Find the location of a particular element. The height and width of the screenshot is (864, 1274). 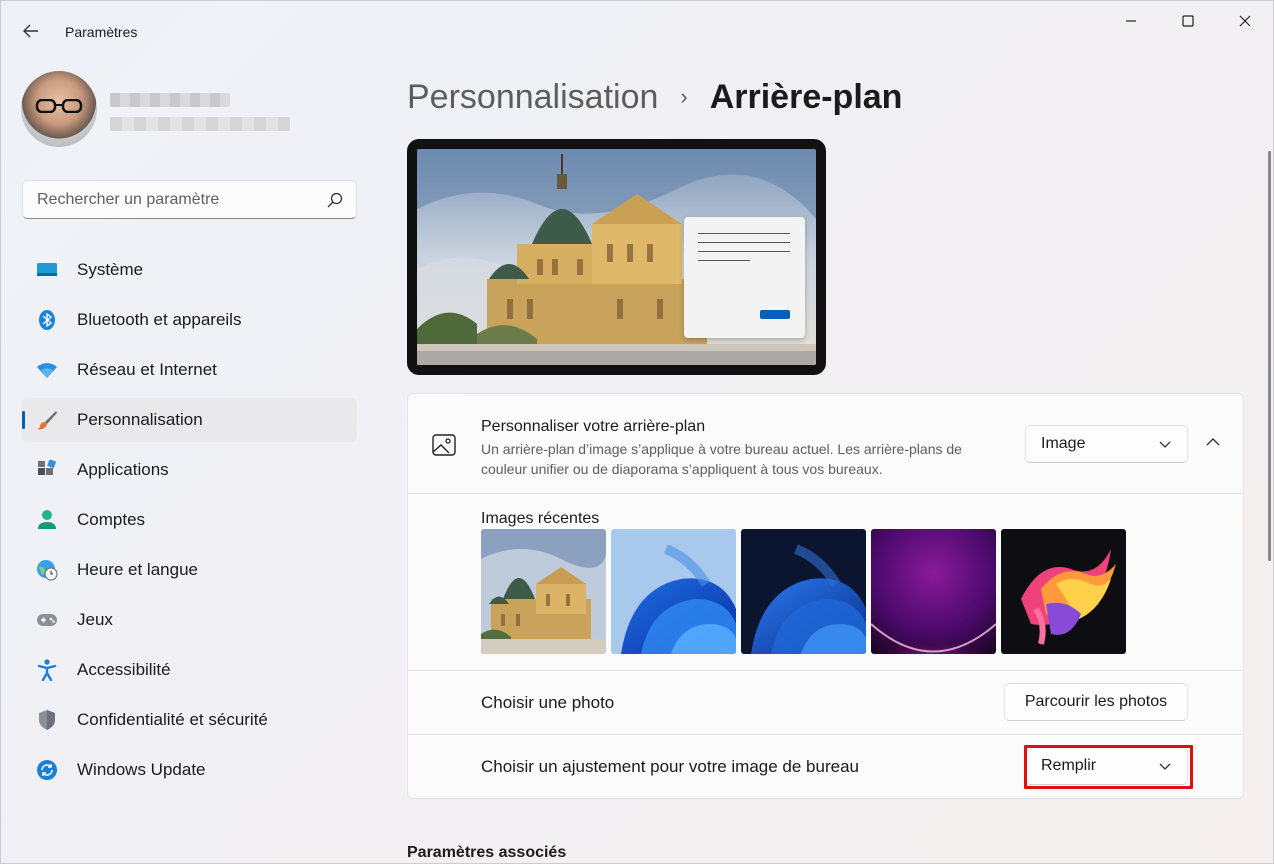

sidebar-item-label: Heure et langue is located at coordinates (137, 569).